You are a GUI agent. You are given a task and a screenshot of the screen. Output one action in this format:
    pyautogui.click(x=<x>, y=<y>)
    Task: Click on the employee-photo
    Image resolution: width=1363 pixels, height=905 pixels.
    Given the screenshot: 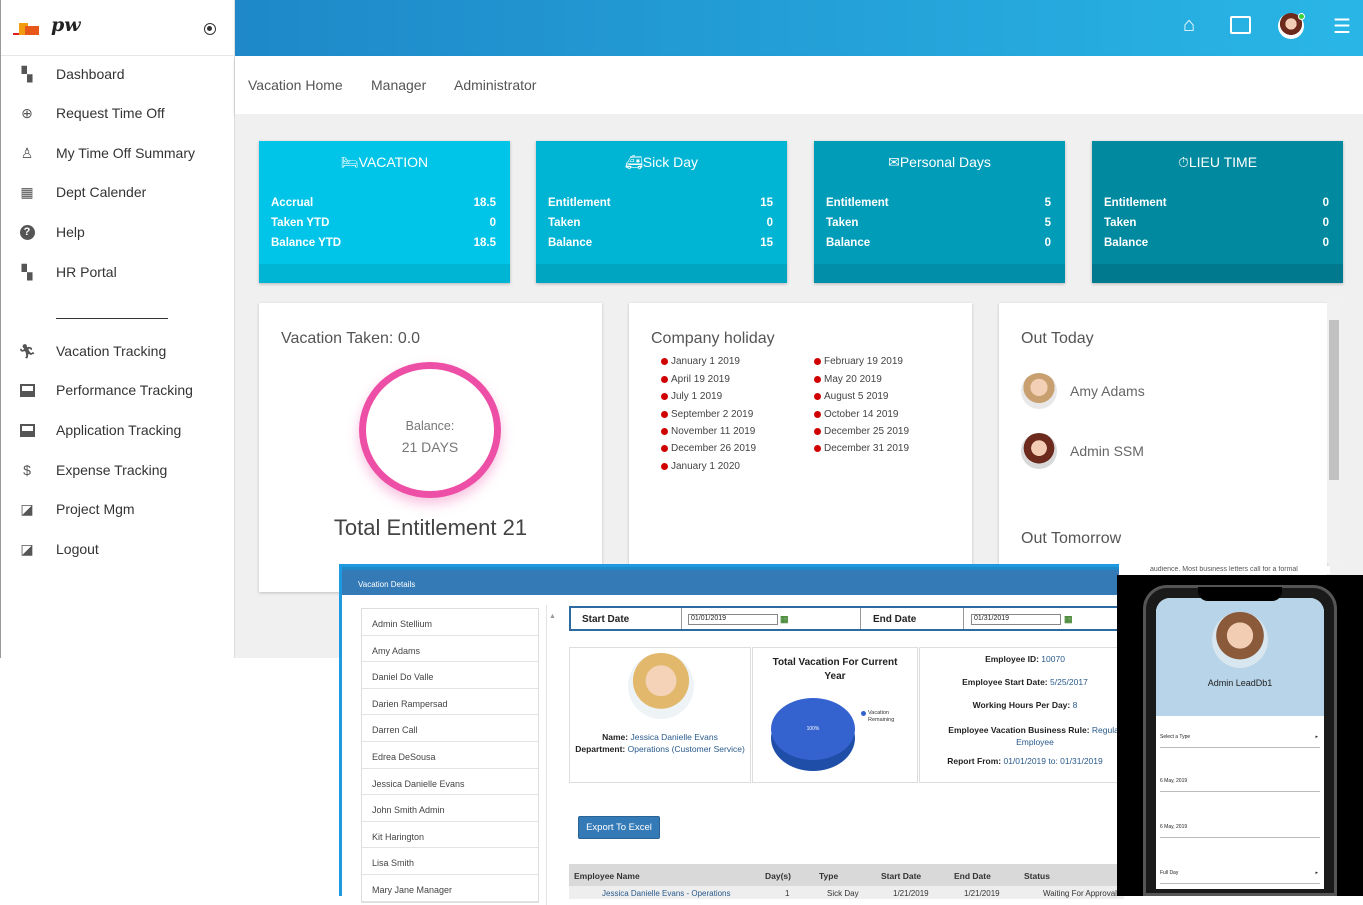 What is the action you would take?
    pyautogui.click(x=661, y=686)
    